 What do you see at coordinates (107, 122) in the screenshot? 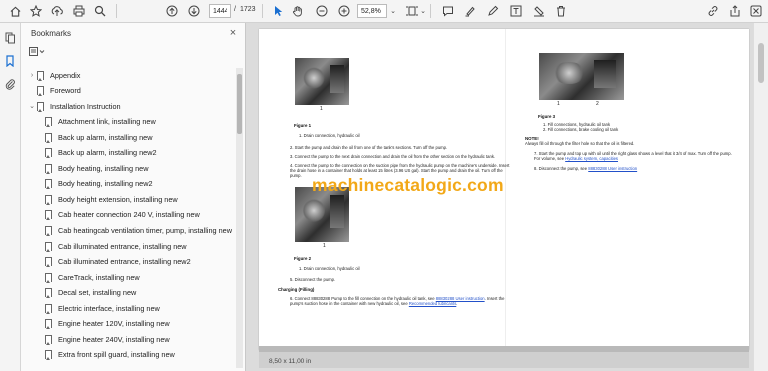
I see `bookmark-label: Attachment link, installing new` at bounding box center [107, 122].